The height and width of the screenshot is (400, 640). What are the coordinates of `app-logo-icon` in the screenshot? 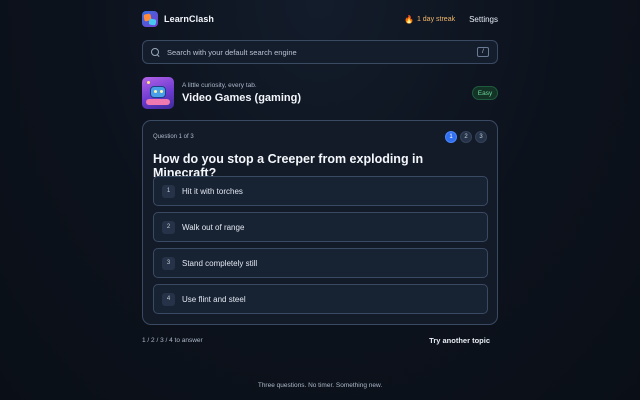 It's located at (150, 19).